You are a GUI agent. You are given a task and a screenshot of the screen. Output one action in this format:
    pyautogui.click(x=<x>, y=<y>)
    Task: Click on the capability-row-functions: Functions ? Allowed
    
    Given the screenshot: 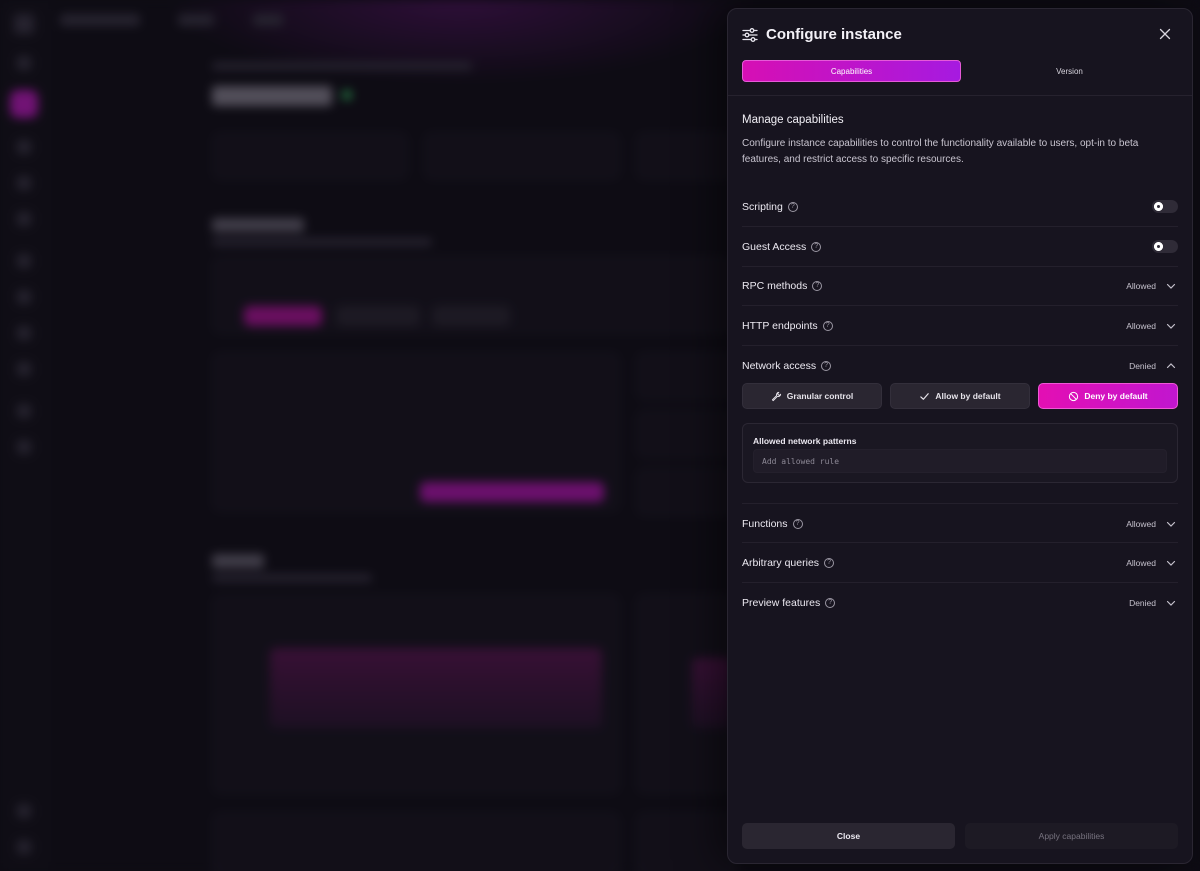 What is the action you would take?
    pyautogui.click(x=960, y=523)
    